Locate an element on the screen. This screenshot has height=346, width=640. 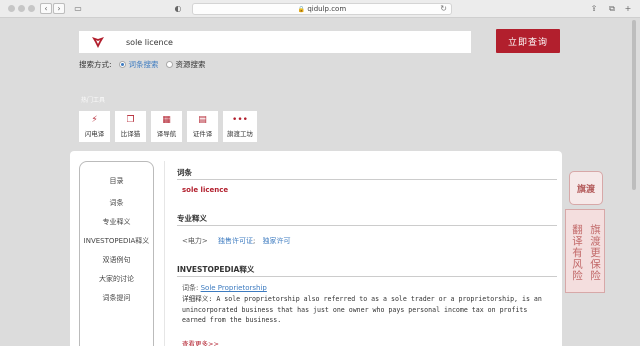
address-bar: 🔒 qidulp.com ↻ is located at coordinates (322, 9).